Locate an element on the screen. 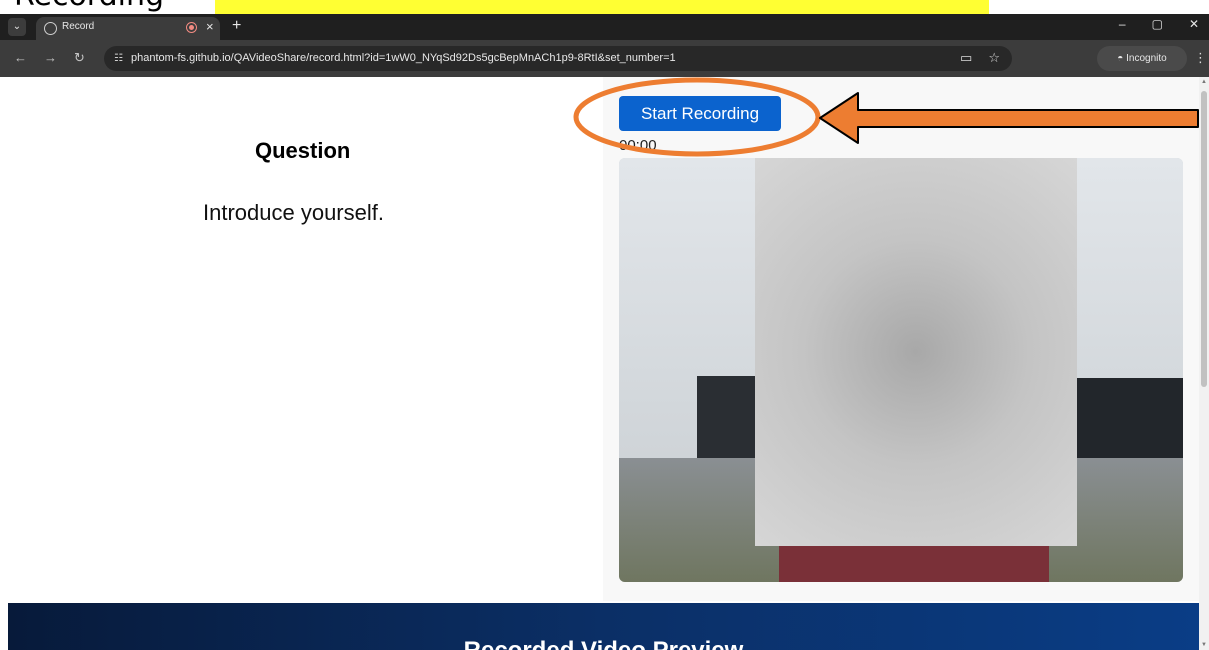 This screenshot has width=1209, height=650. start-recording-button: Start Recording is located at coordinates (700, 113).